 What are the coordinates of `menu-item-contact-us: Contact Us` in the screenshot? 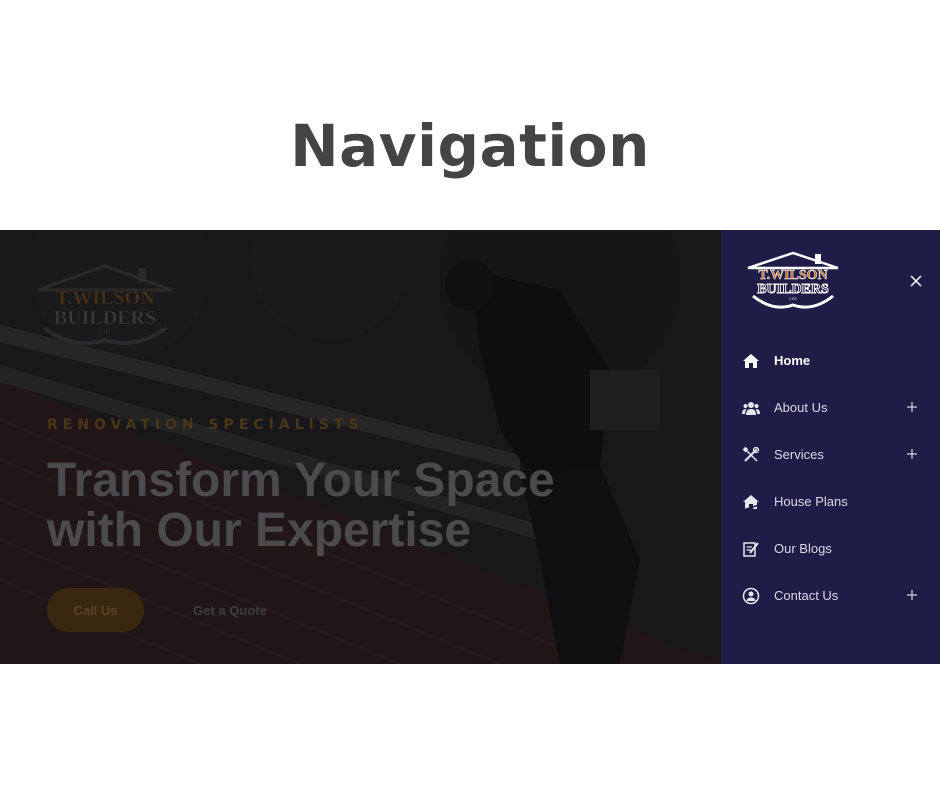 It's located at (830, 596).